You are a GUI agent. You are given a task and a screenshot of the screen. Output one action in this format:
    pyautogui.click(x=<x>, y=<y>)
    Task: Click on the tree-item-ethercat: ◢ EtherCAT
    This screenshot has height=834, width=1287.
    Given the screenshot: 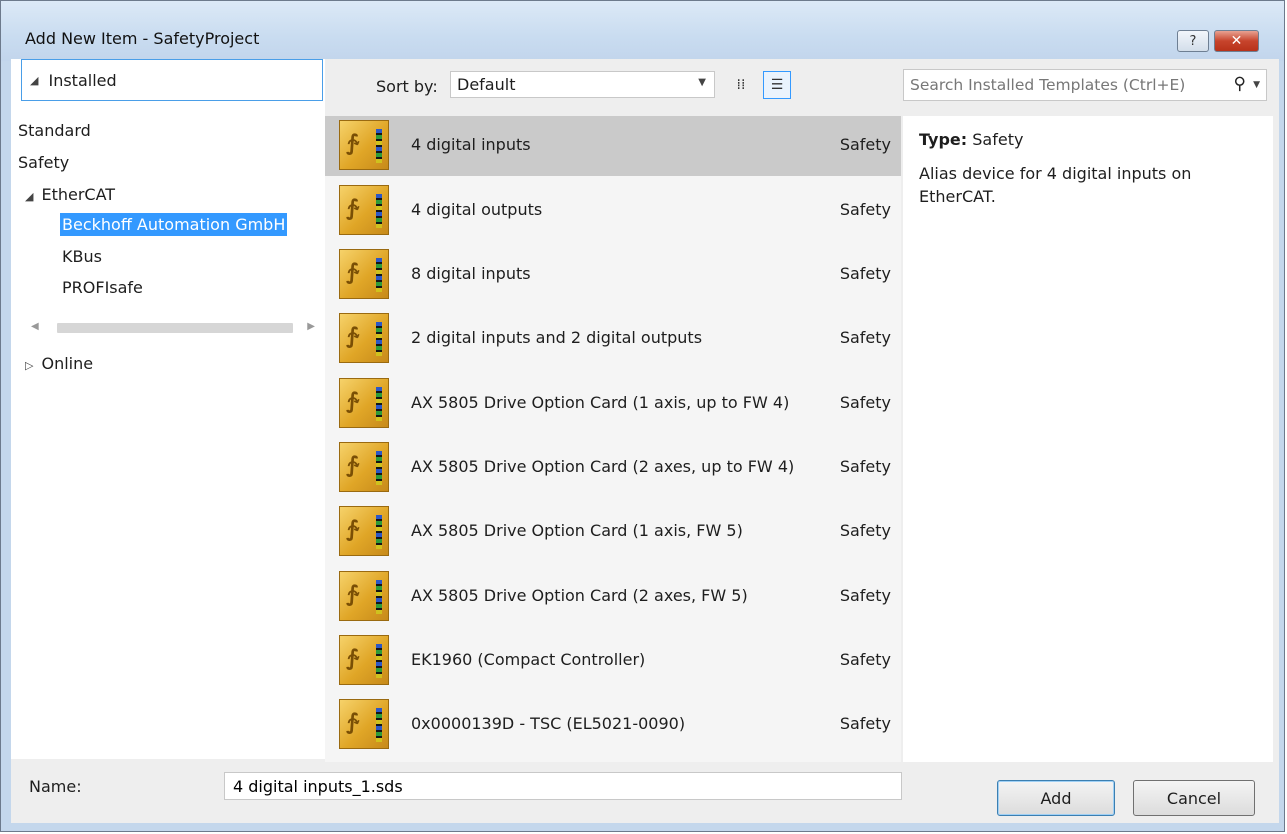 What is the action you would take?
    pyautogui.click(x=70, y=194)
    